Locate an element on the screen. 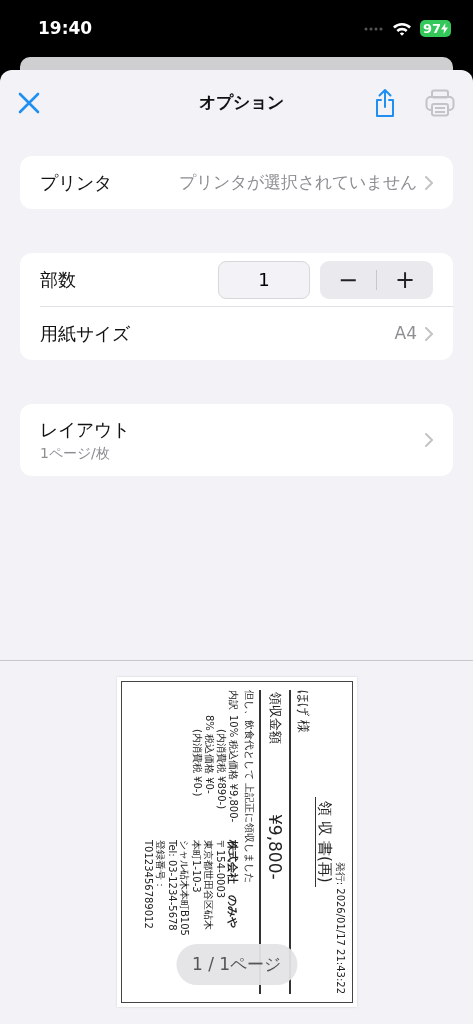 The width and height of the screenshot is (473, 1024). breakdown-line: 8% 税込価格 ¥0- is located at coordinates (208, 755).